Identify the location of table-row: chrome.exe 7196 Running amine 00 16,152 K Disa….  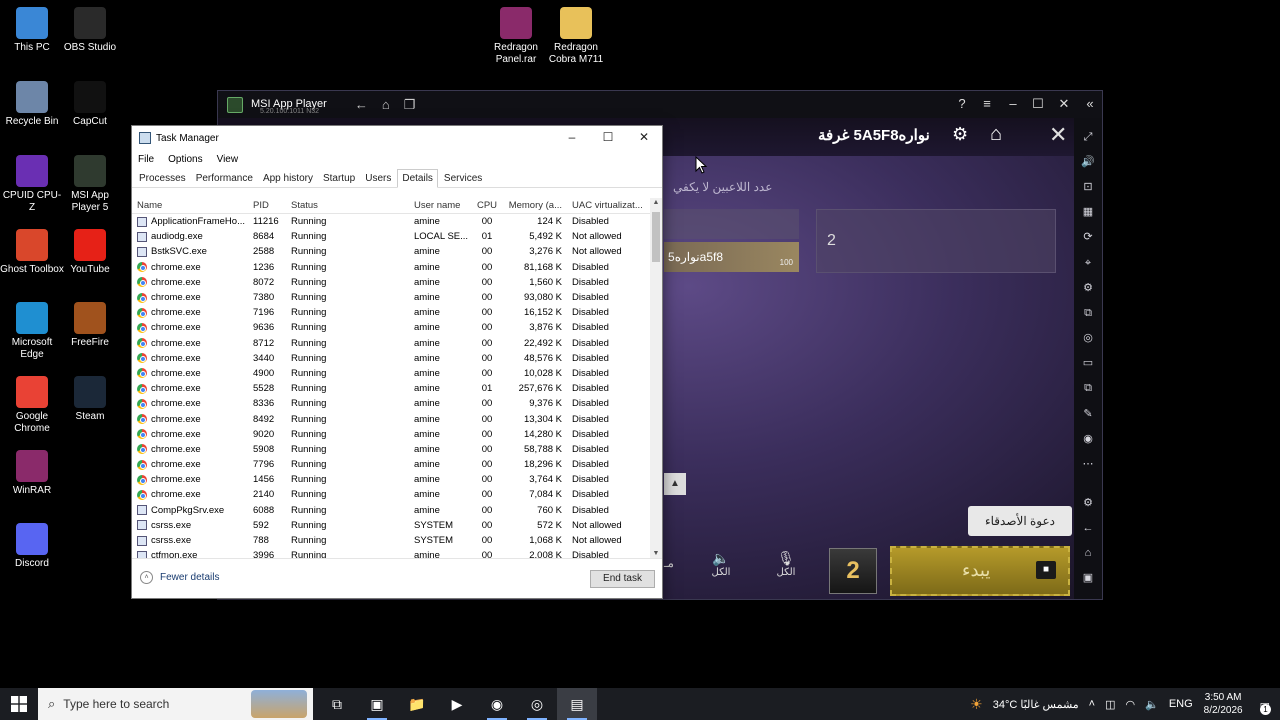
(391, 312).